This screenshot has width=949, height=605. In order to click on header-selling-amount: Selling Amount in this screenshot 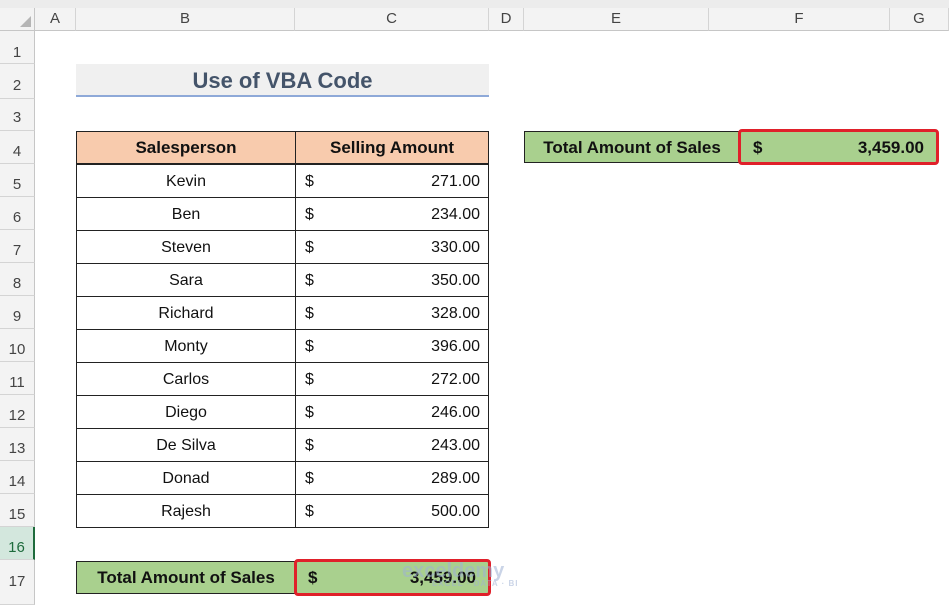, I will do `click(392, 147)`.